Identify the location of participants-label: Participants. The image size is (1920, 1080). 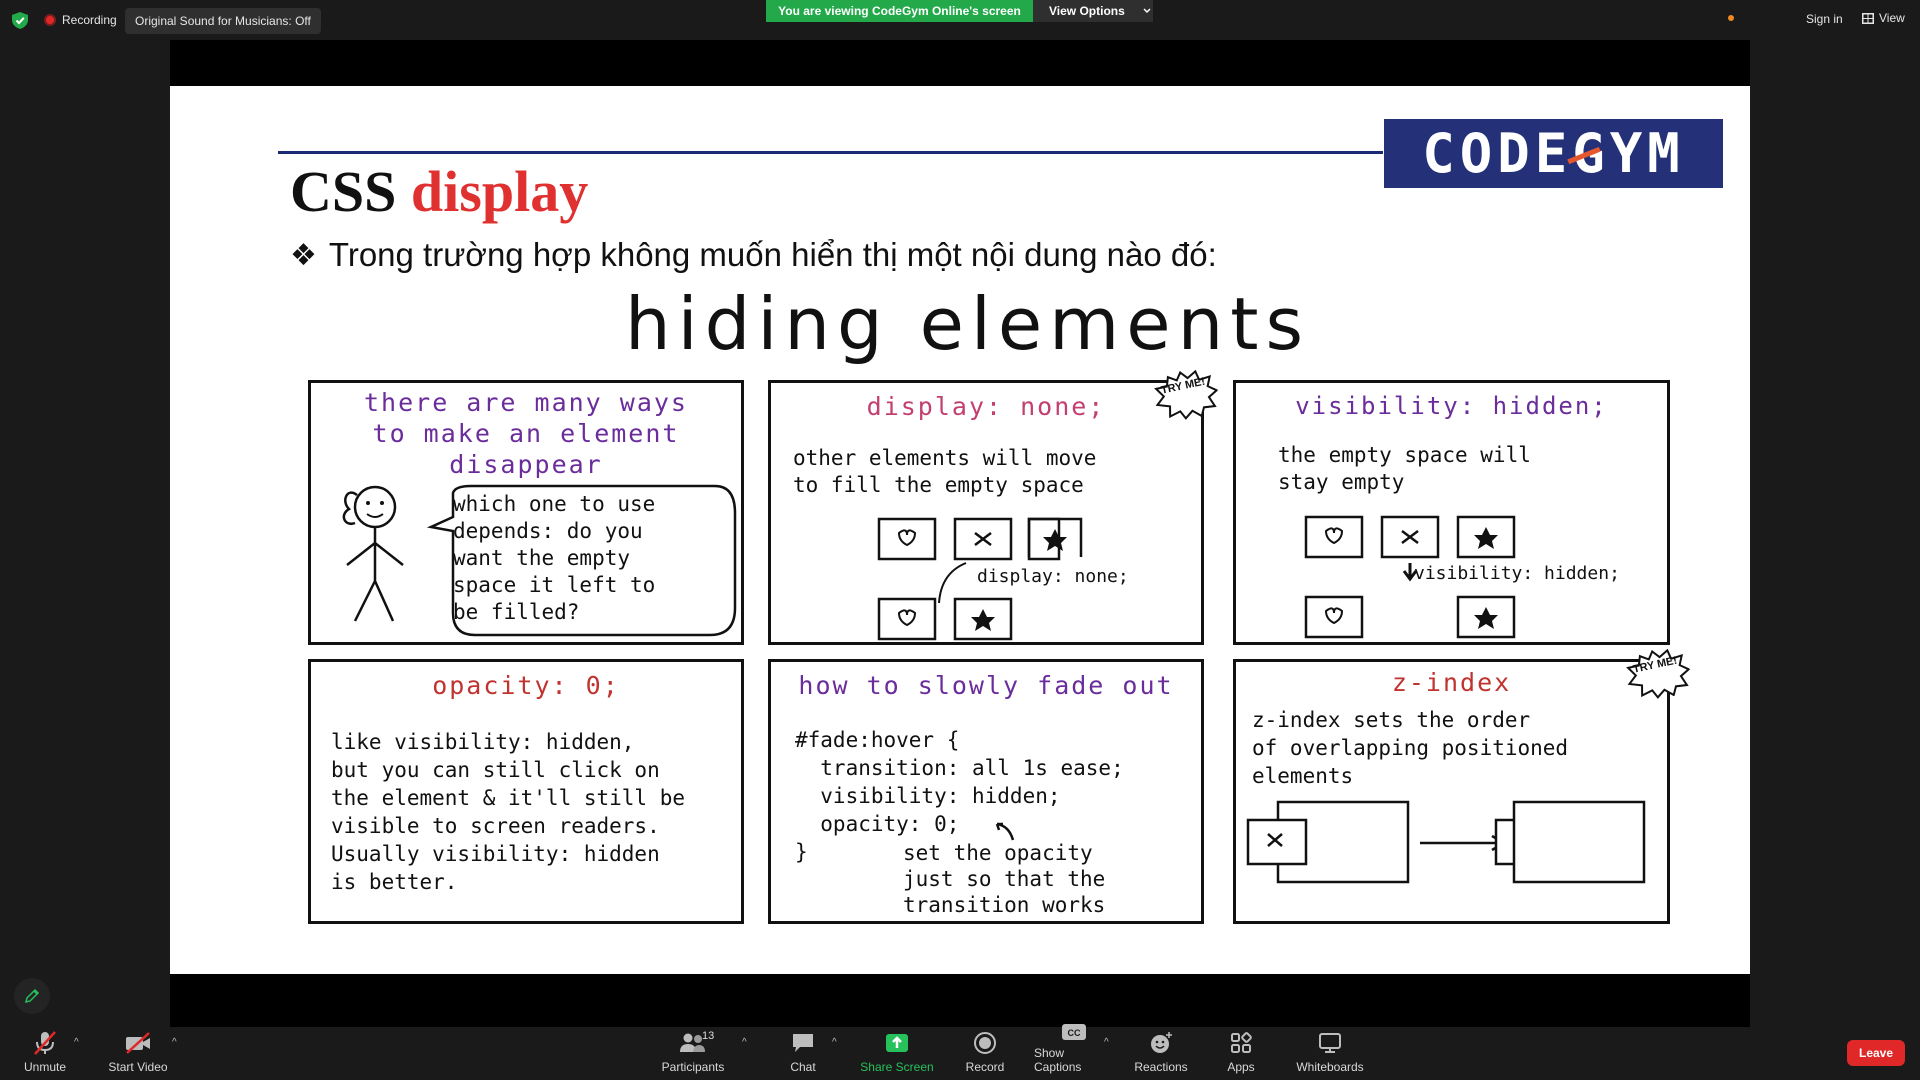
(693, 1067).